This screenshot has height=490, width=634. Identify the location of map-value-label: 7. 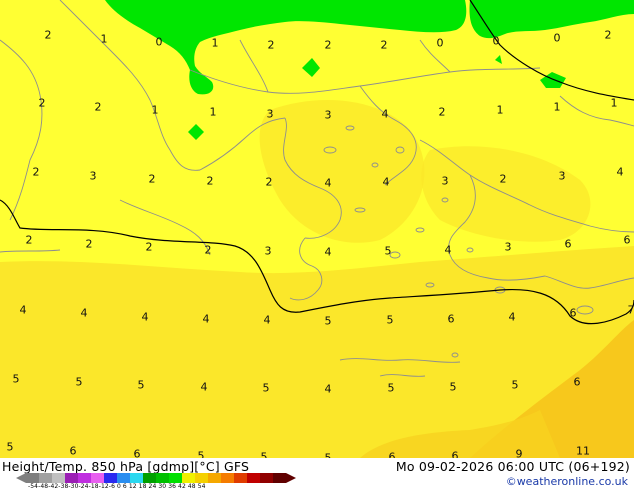
(630, 310).